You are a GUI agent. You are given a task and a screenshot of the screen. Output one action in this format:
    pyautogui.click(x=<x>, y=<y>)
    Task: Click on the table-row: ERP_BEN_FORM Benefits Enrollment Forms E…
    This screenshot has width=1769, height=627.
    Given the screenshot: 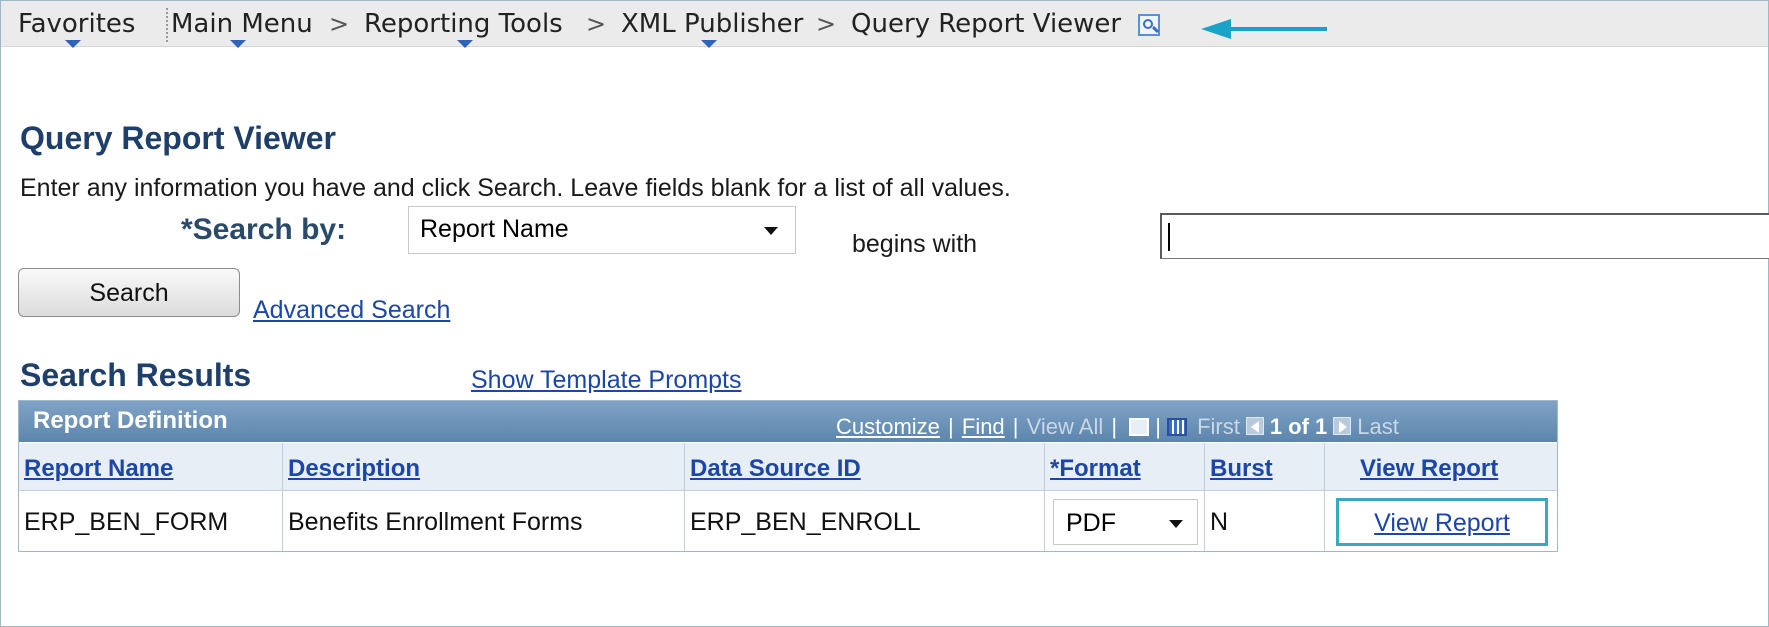 What is the action you would take?
    pyautogui.click(x=788, y=522)
    